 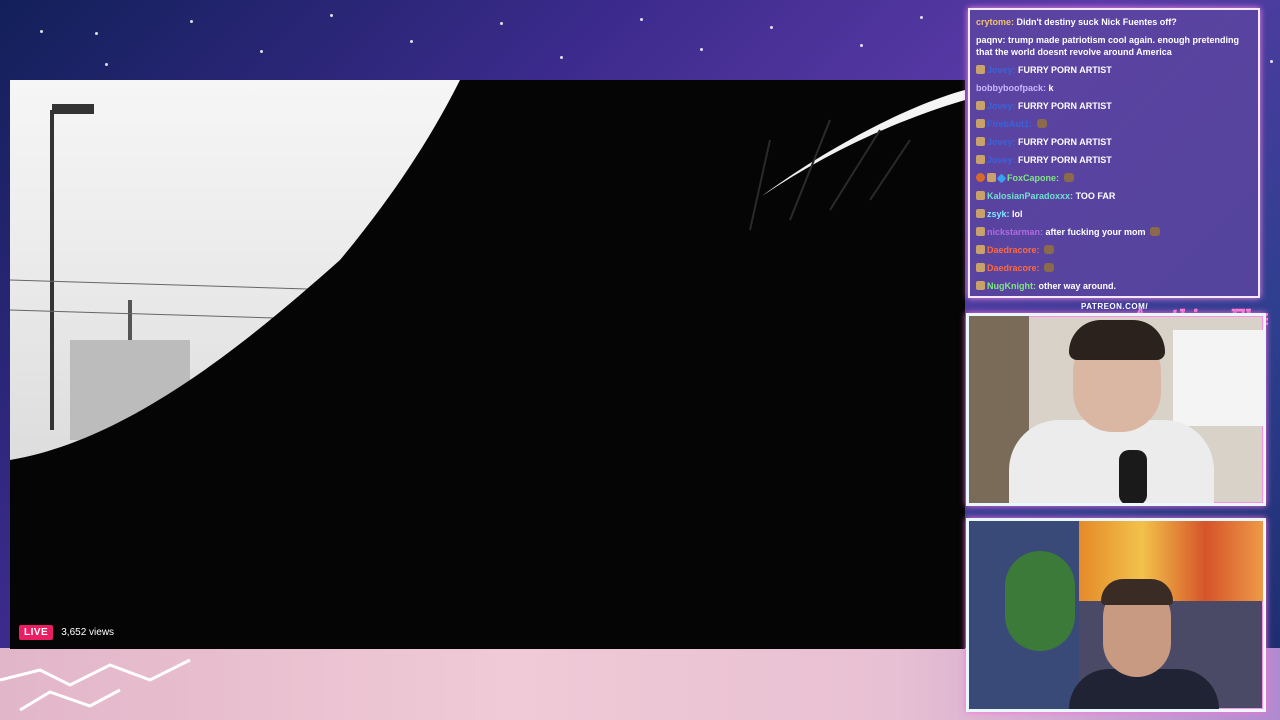 What do you see at coordinates (88, 632) in the screenshot?
I see `view-count: 3,652 views` at bounding box center [88, 632].